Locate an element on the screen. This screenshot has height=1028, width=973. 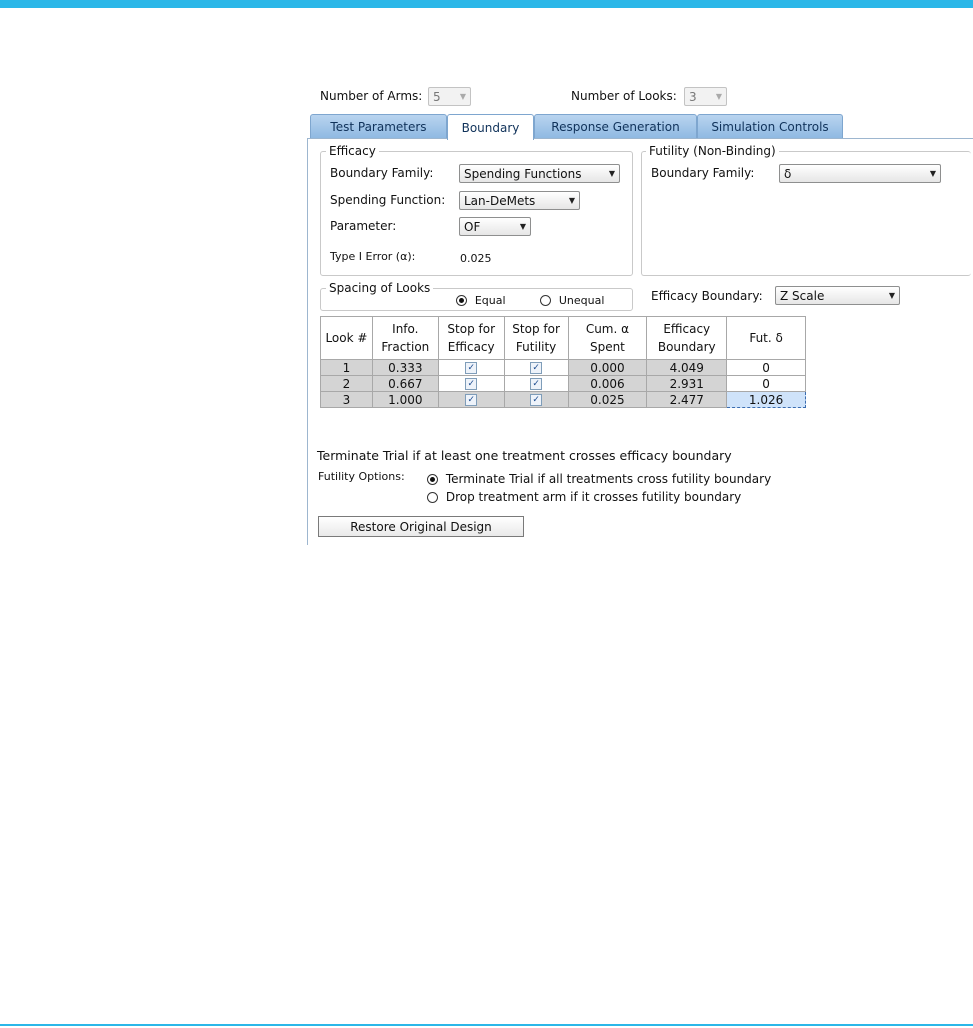
cell-efficacy-boundary: 2.477 is located at coordinates (687, 399).